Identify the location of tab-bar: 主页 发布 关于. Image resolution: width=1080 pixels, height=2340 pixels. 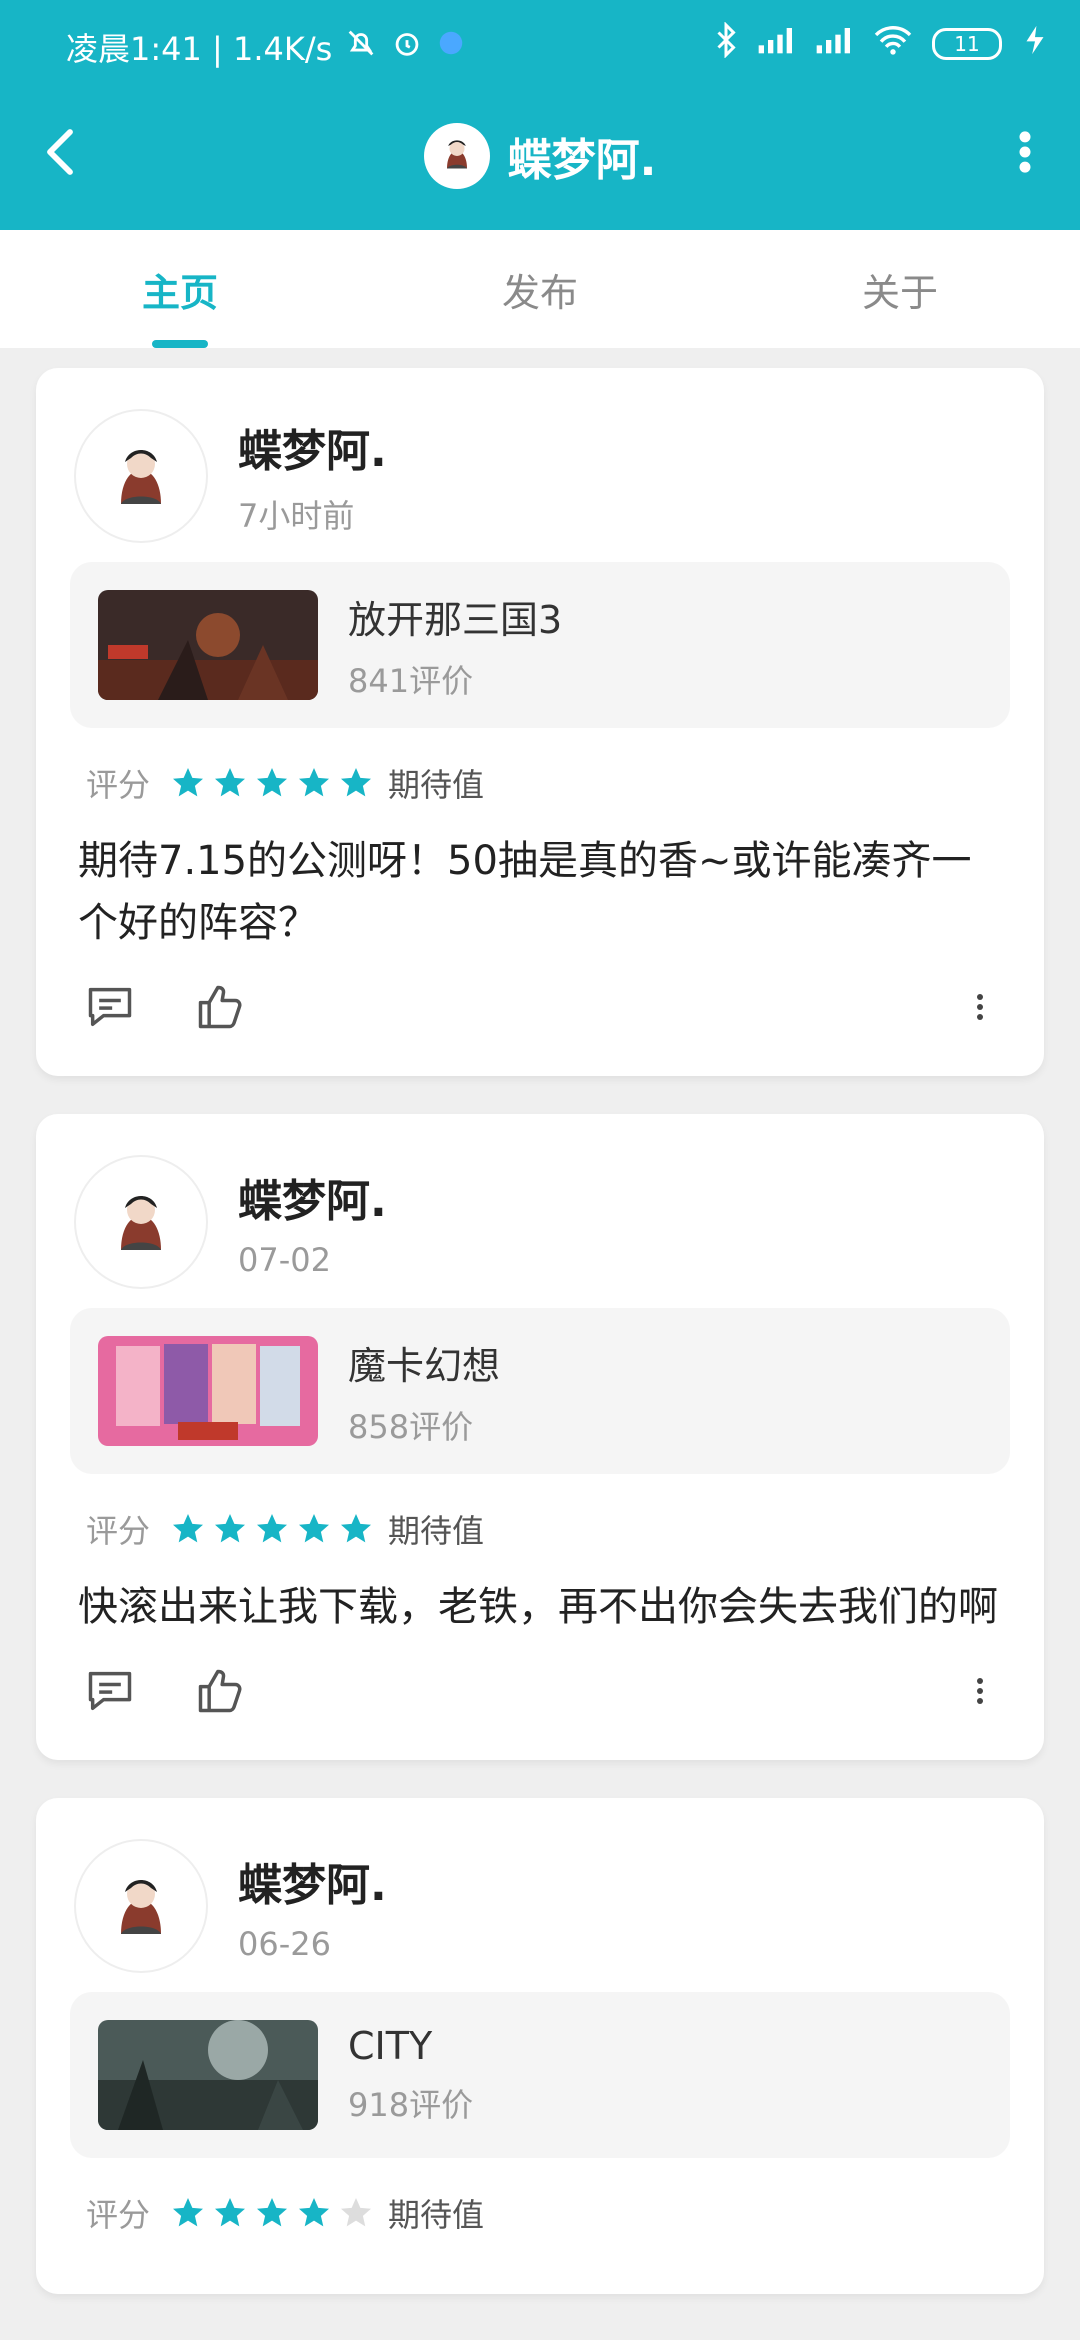
(540, 289).